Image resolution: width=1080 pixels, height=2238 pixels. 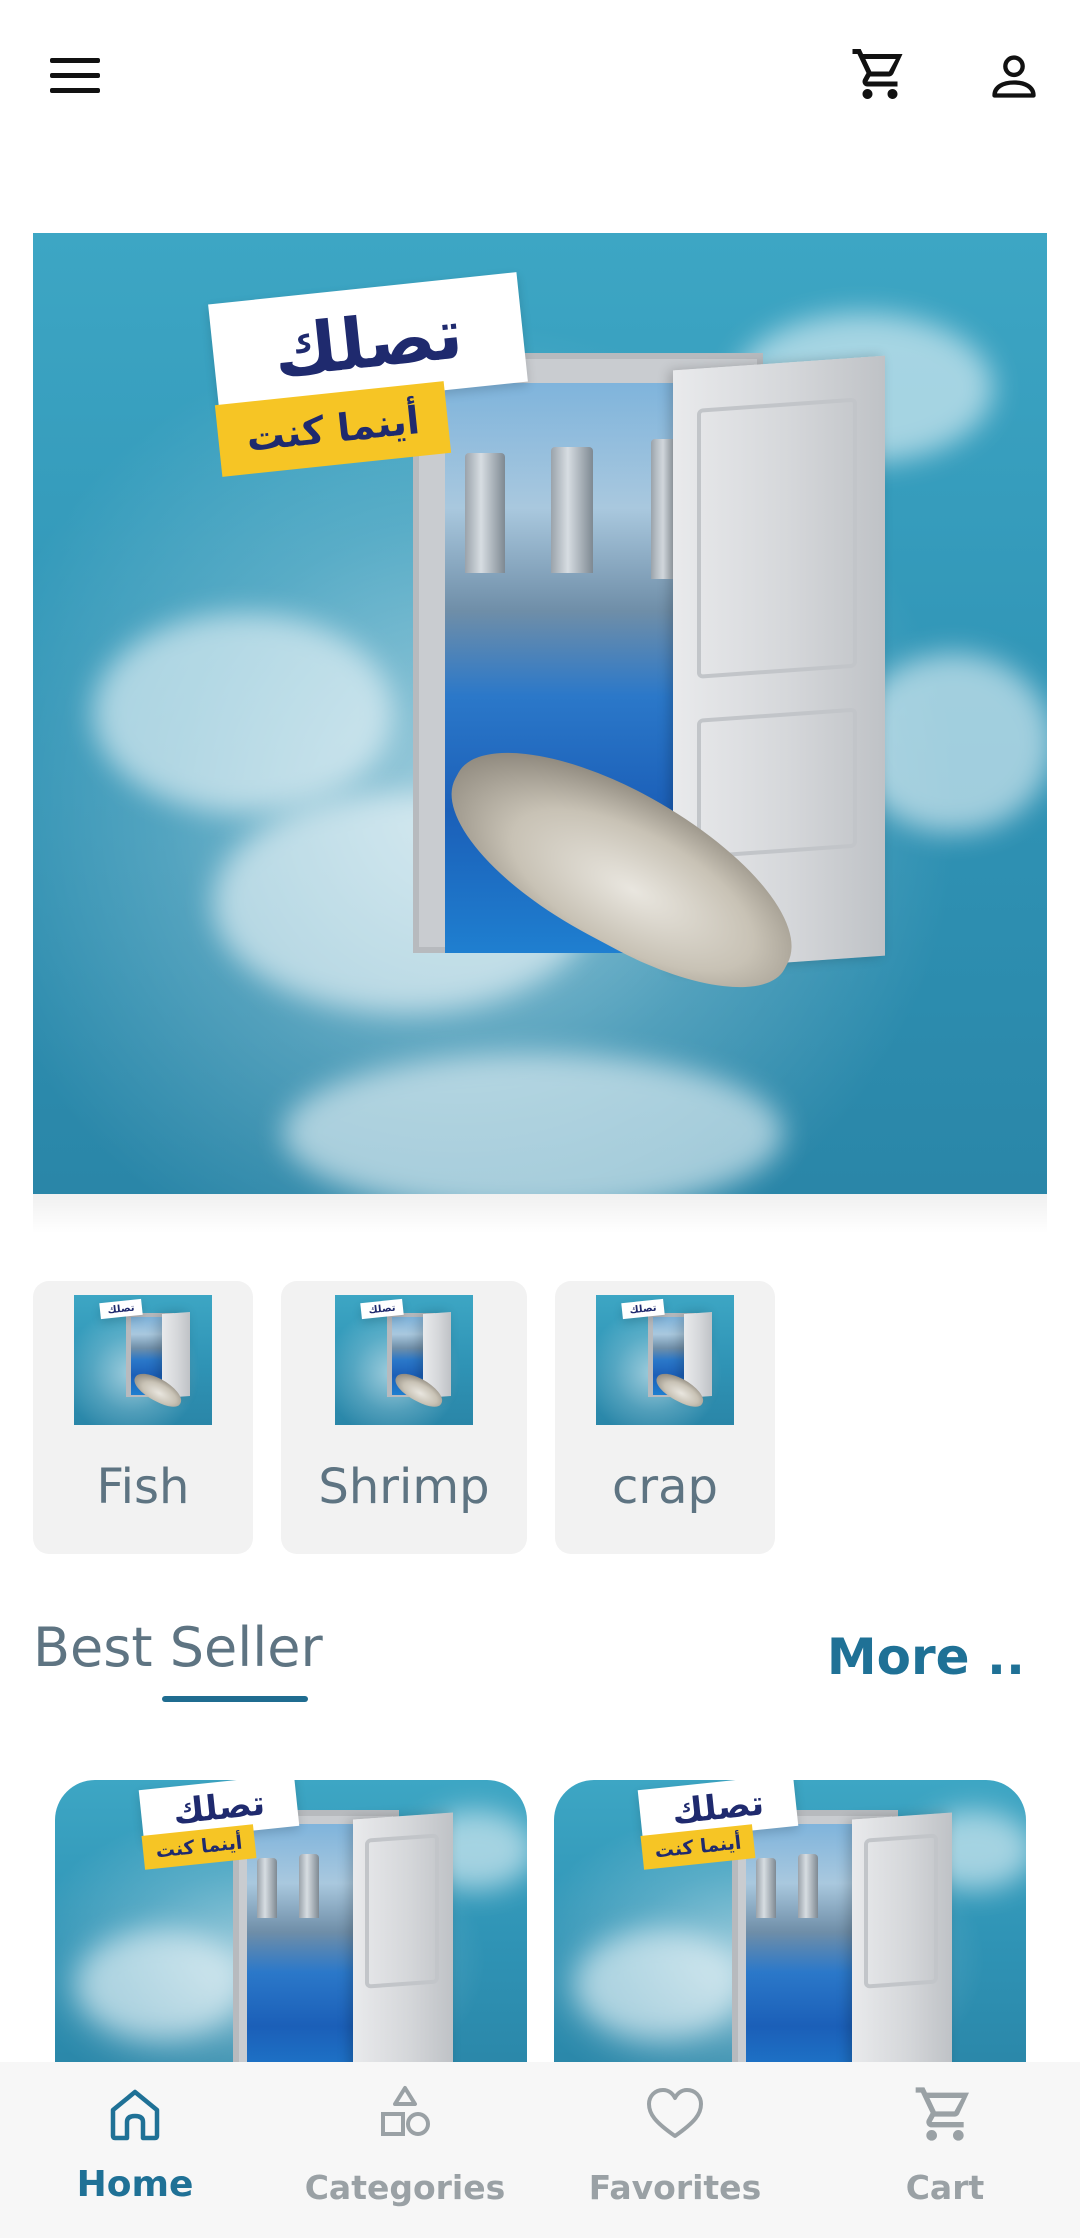 I want to click on category-label: Fish, so click(x=143, y=1487).